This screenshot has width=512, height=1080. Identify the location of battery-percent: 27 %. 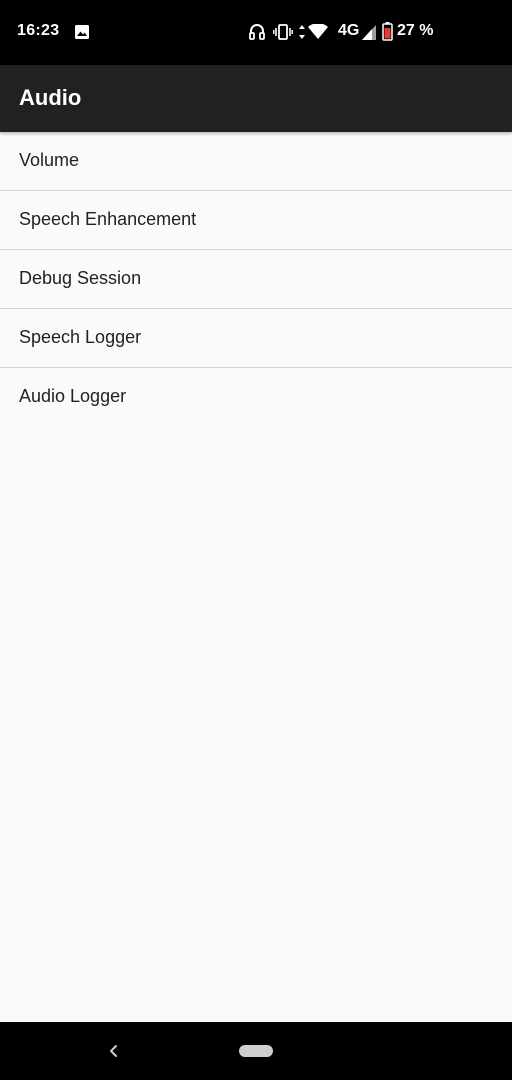
(415, 30).